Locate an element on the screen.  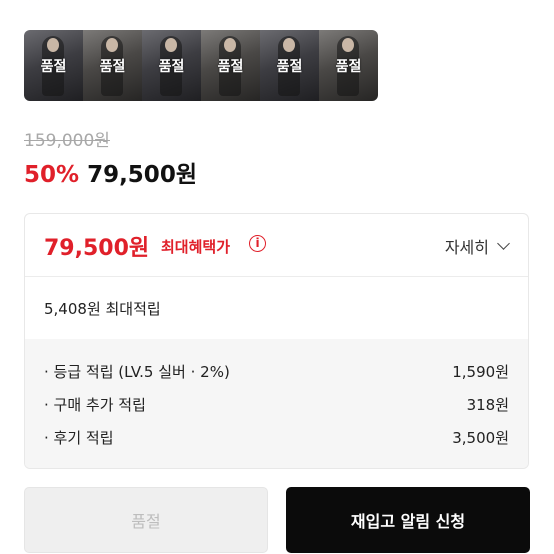
detail-label: 자세히 is located at coordinates (466, 247).